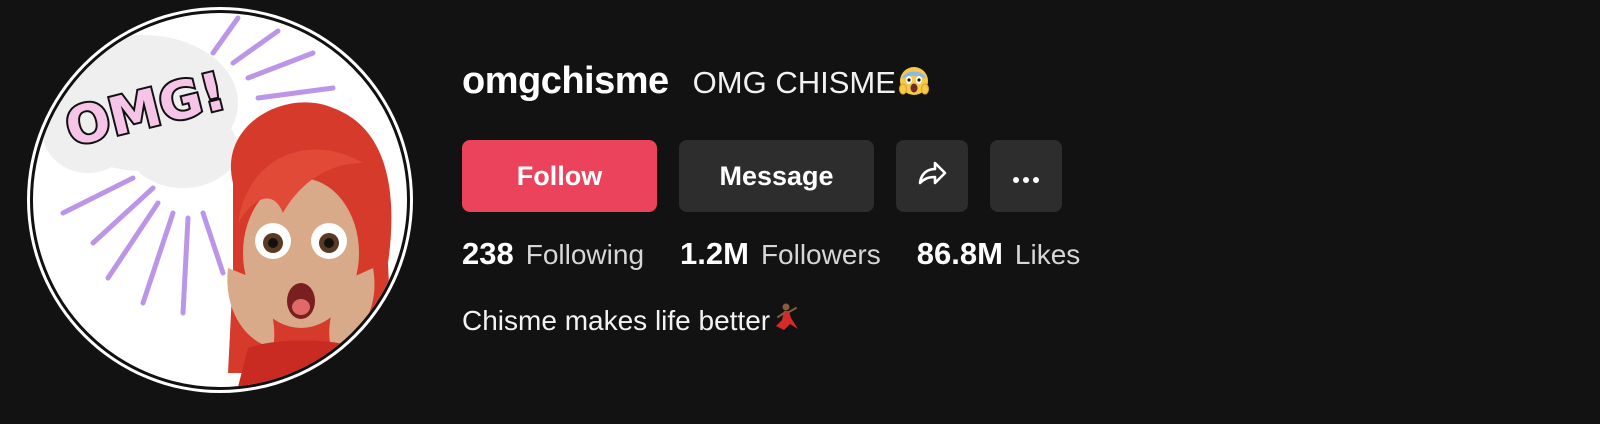 This screenshot has width=1600, height=424. Describe the element at coordinates (585, 254) in the screenshot. I see `following-label: Following` at that location.